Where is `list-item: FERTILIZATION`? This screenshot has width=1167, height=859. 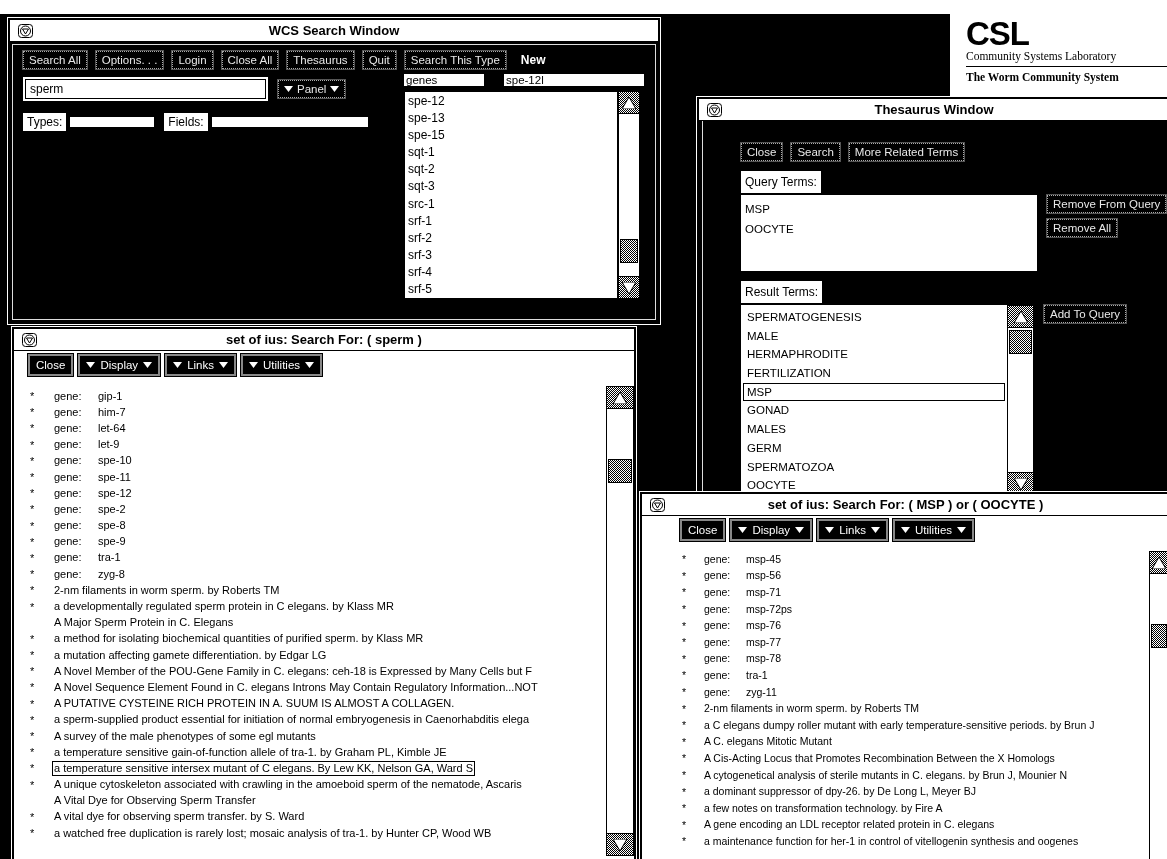
list-item: FERTILIZATION is located at coordinates (874, 373).